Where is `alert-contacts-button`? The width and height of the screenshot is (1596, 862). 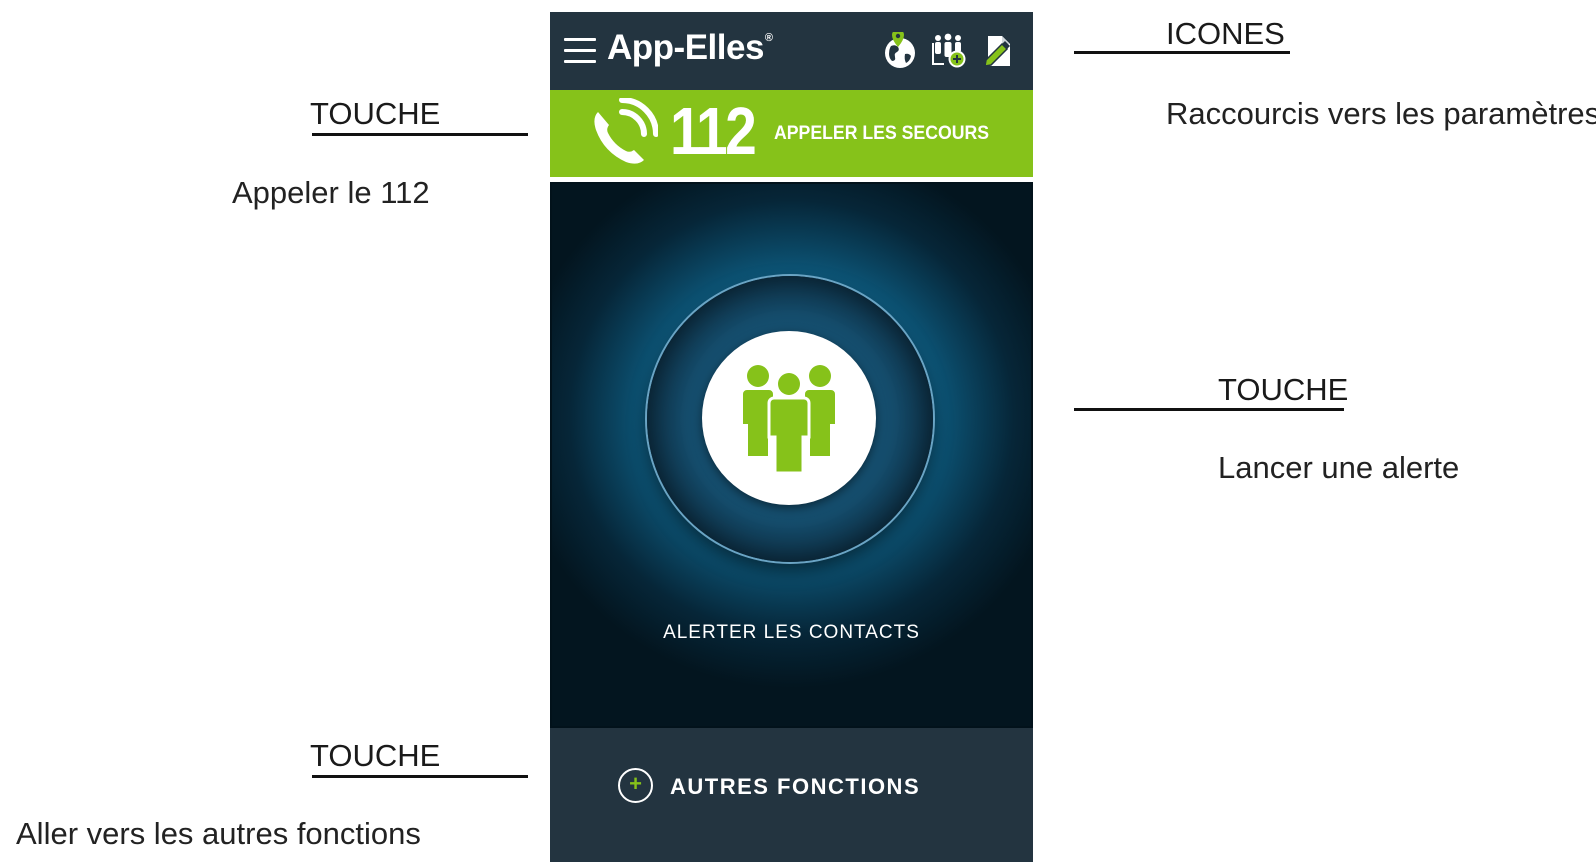
alert-contacts-button is located at coordinates (790, 419).